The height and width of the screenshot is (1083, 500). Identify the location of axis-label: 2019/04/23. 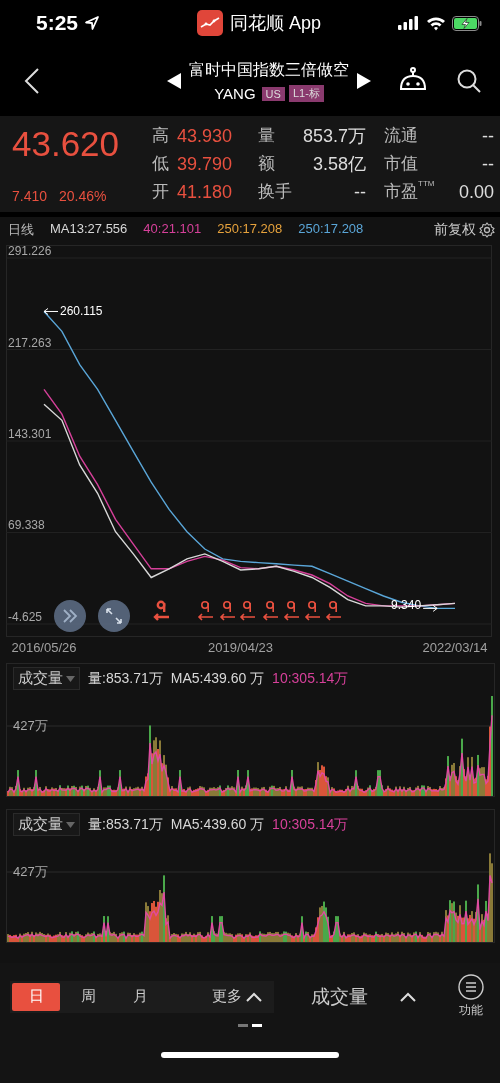
(241, 647).